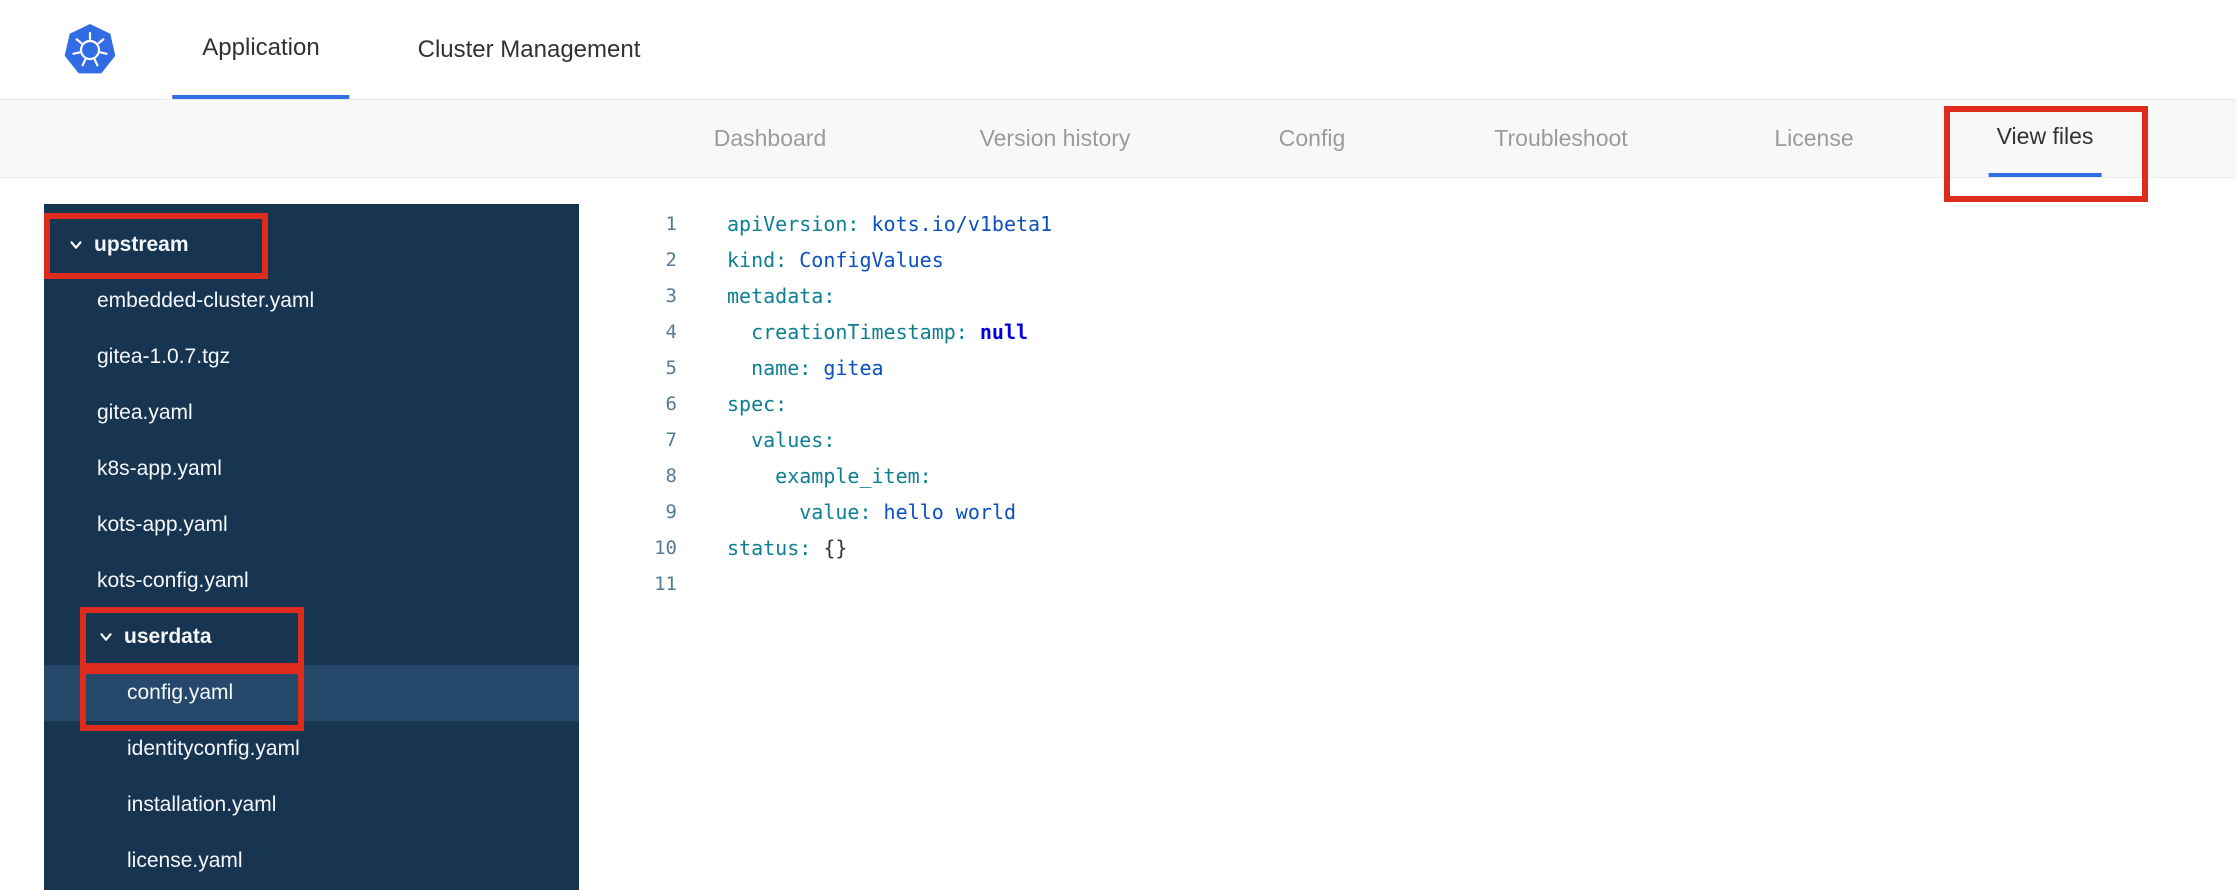 The width and height of the screenshot is (2236, 890). I want to click on tree-item-gitea-yaml: gitea.yaml, so click(311, 413).